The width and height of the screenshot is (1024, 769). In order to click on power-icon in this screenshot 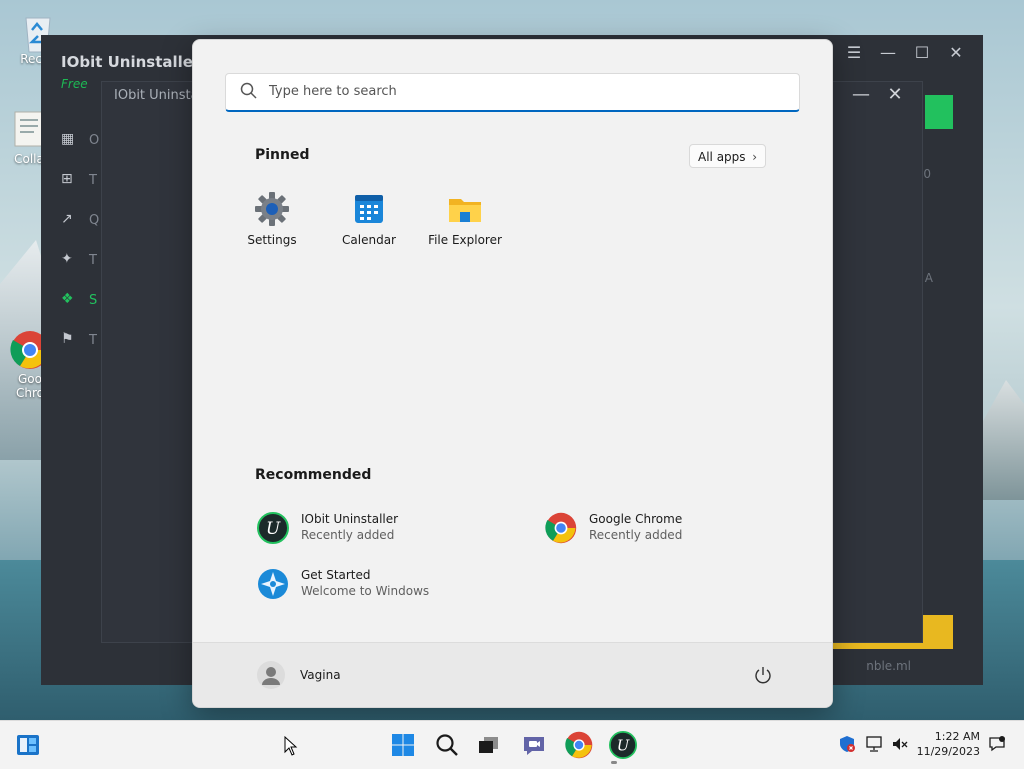, I will do `click(763, 675)`.